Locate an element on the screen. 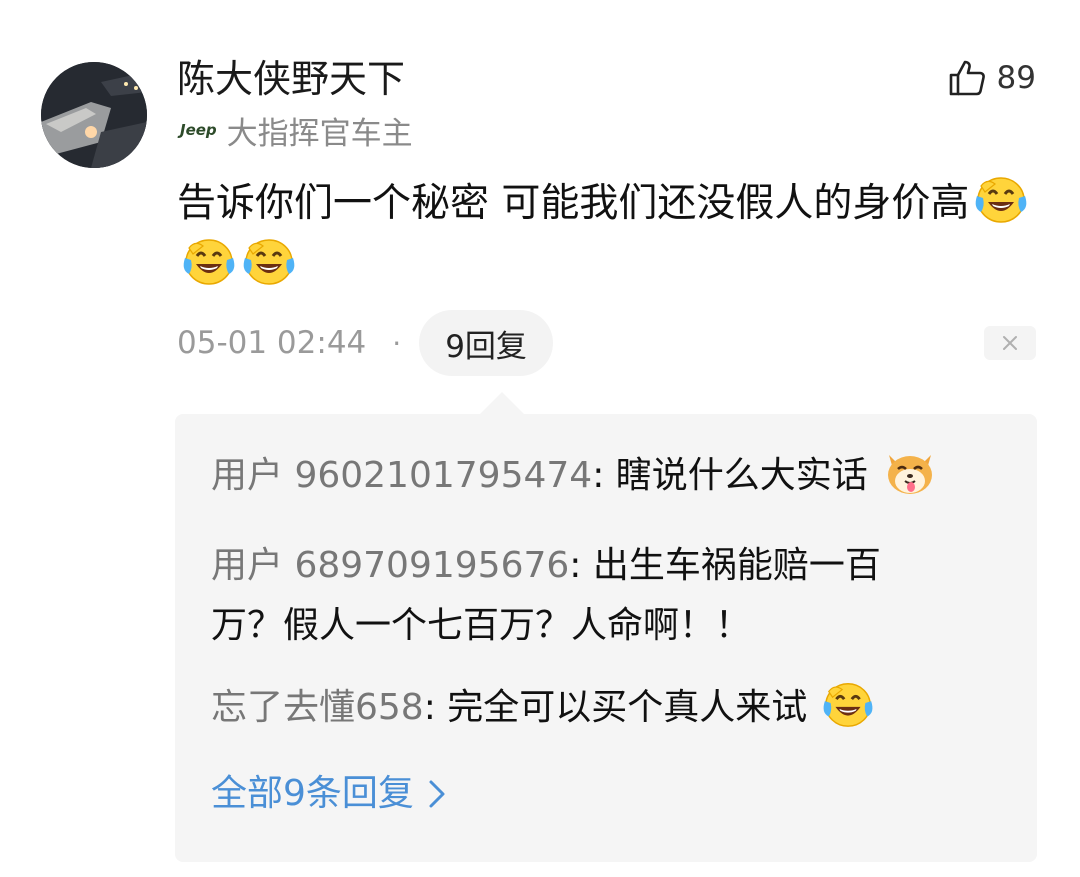 The height and width of the screenshot is (877, 1080). close-icon is located at coordinates (1010, 343).